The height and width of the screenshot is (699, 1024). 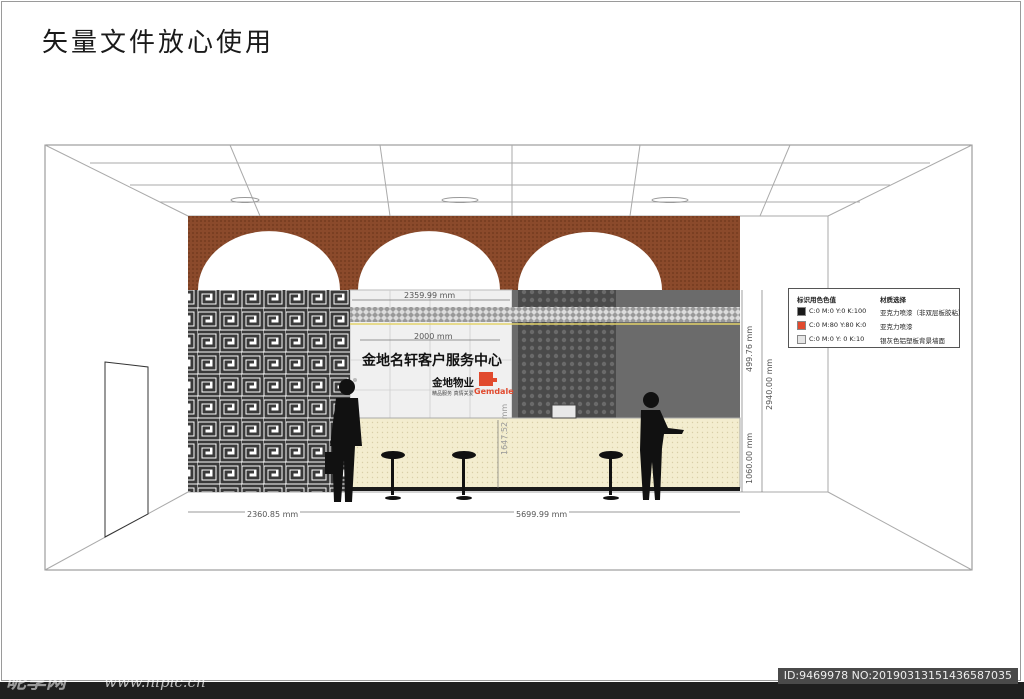 What do you see at coordinates (155, 682) in the screenshot?
I see `watermark-url: www.nipic.cn` at bounding box center [155, 682].